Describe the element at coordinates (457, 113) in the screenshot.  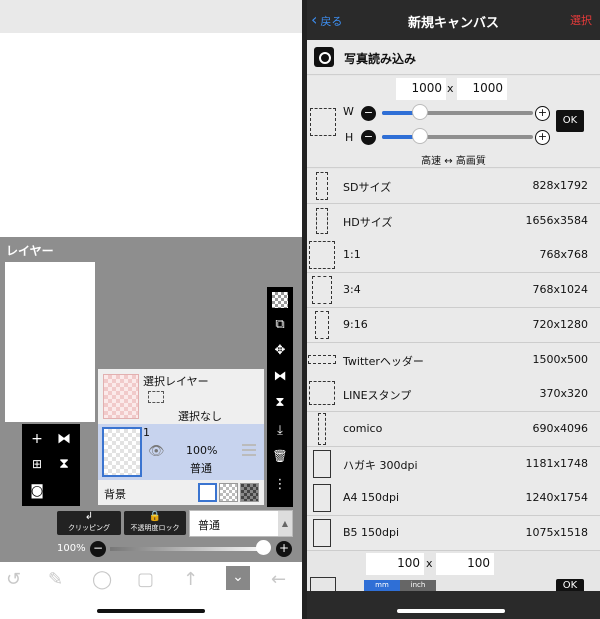
I see `width-slider` at that location.